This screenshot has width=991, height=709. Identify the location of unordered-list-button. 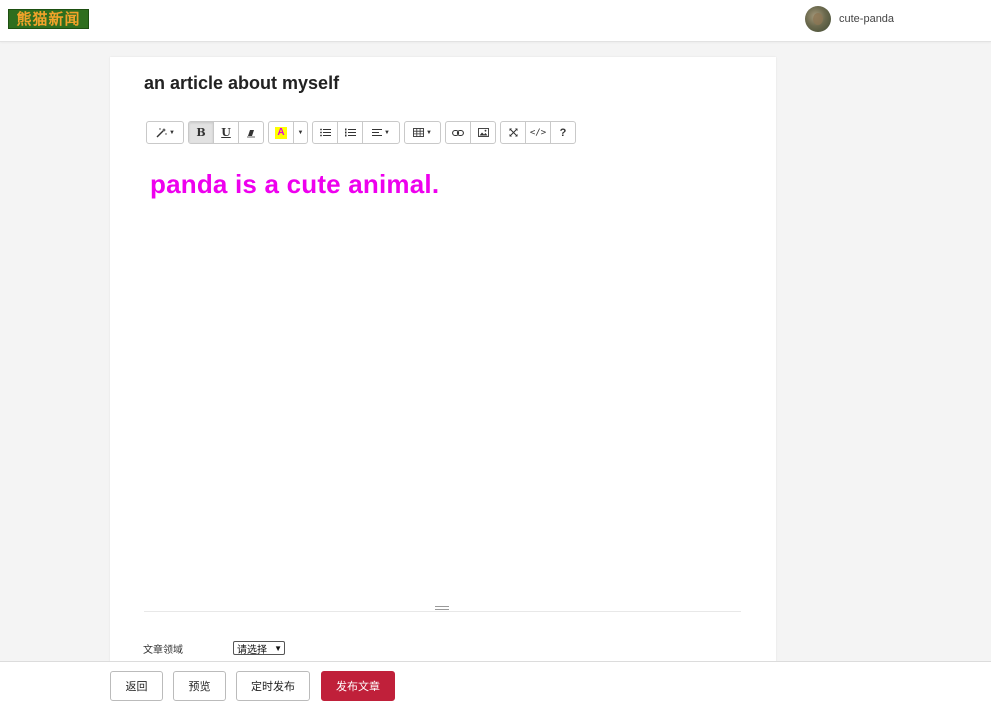
(325, 132).